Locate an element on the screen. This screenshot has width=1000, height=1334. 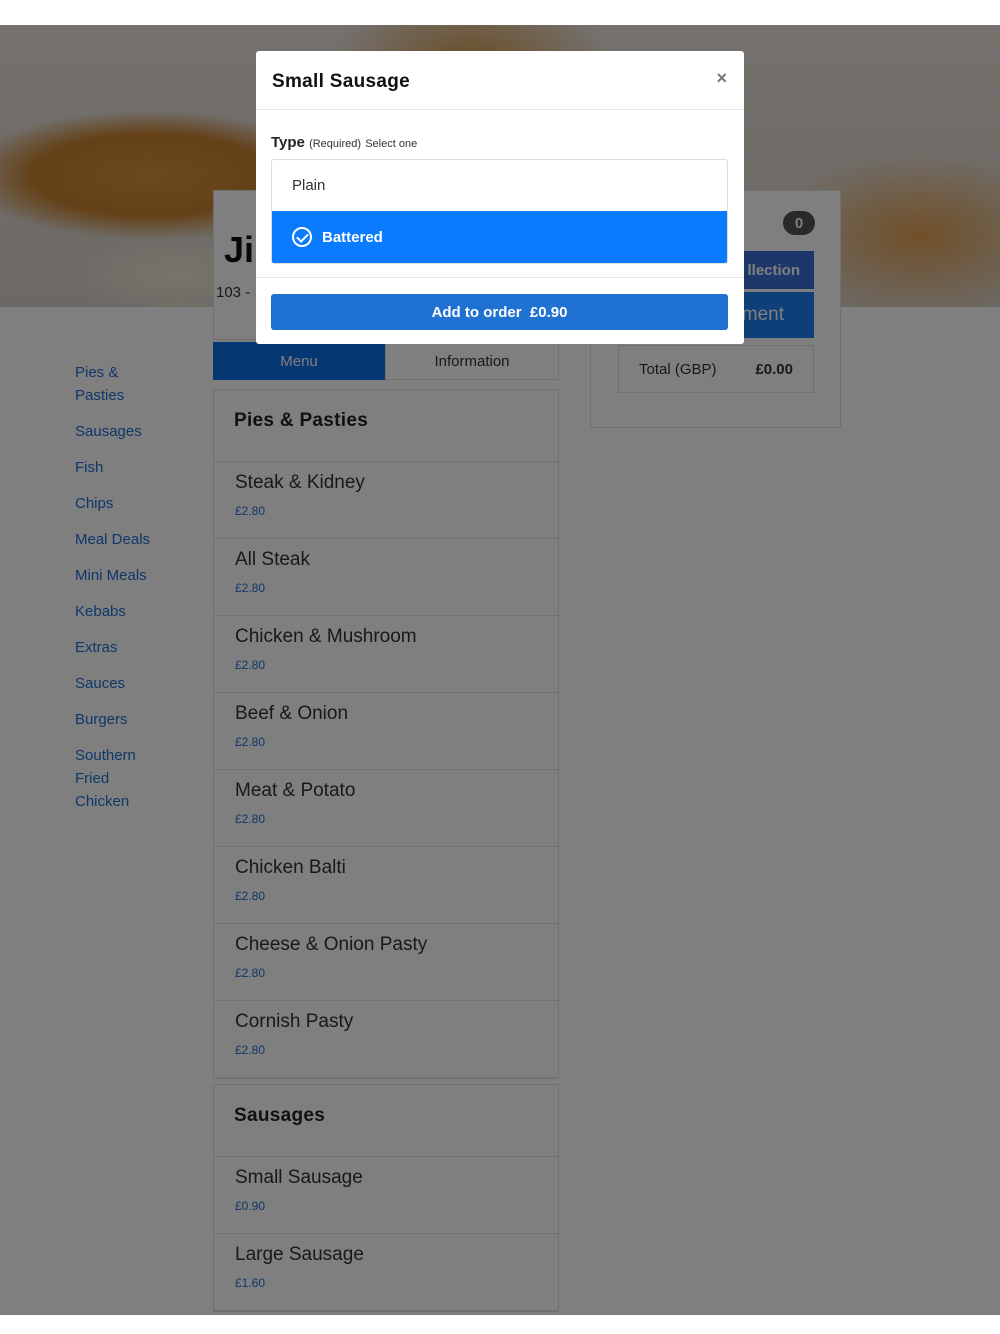
modal-footer: Add to order £0.90 is located at coordinates (500, 310).